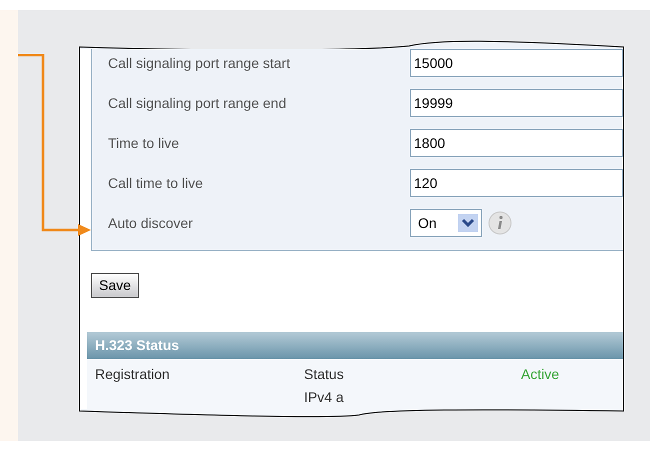  I want to click on info-icon, so click(500, 223).